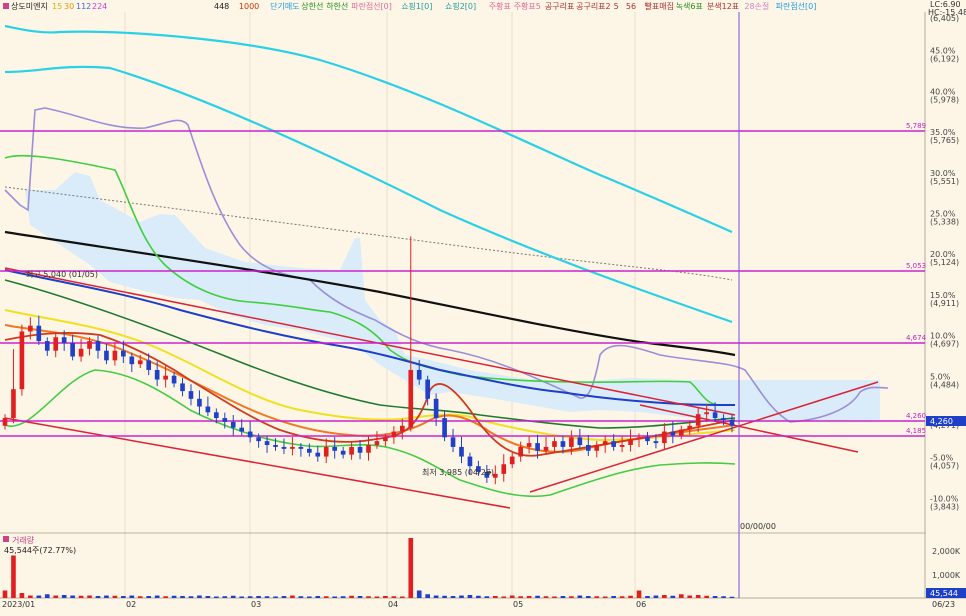 This screenshot has height=616, width=966. What do you see at coordinates (593, 6) in the screenshot?
I see `legend-indicator-label: 공구리표2` at bounding box center [593, 6].